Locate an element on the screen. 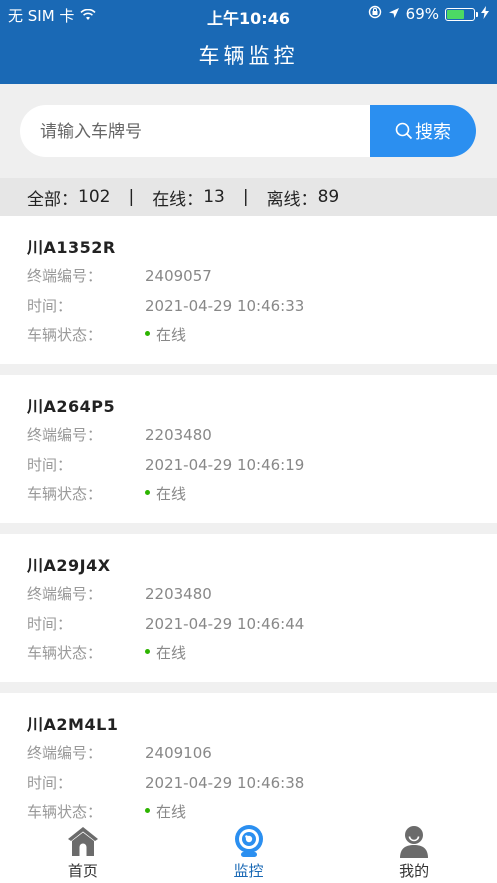  search-box: 搜索 is located at coordinates (248, 131).